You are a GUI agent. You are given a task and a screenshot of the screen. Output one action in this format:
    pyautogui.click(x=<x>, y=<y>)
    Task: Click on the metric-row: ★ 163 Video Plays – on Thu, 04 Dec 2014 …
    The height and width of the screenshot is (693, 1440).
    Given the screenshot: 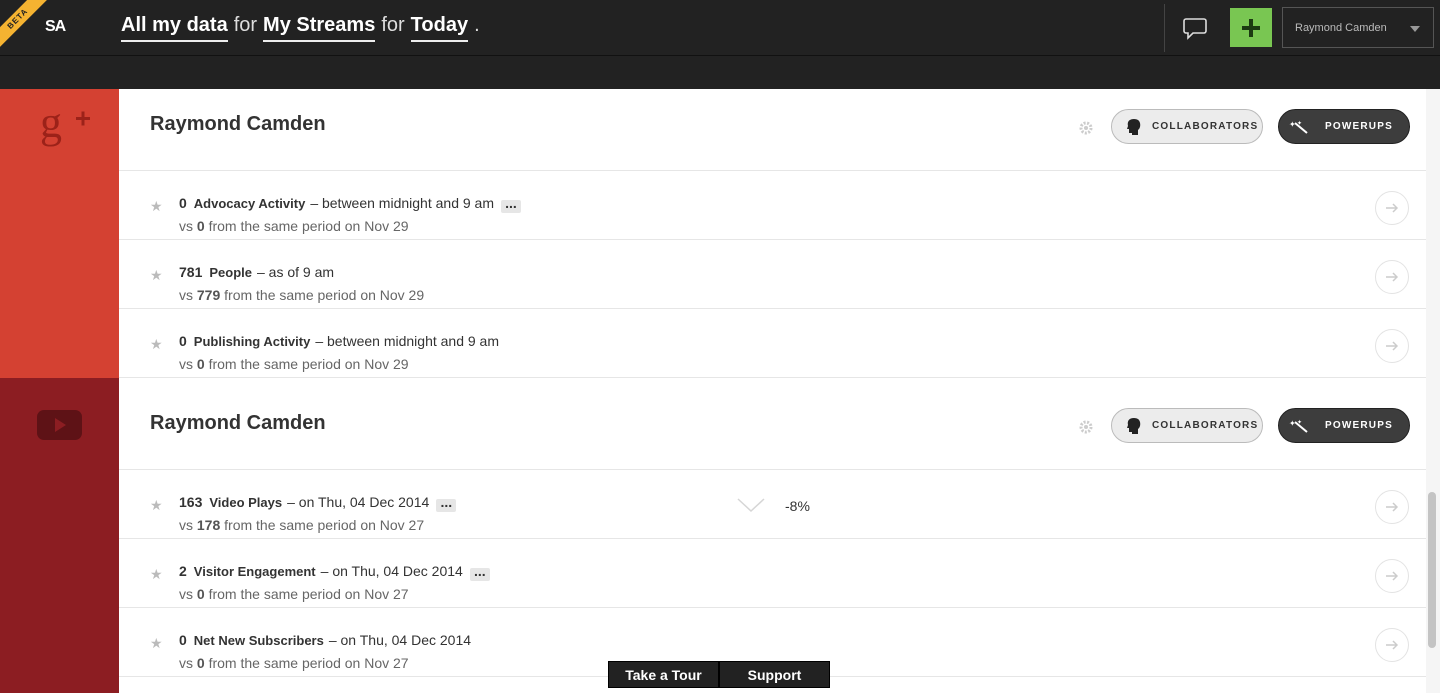 What is the action you would take?
    pyautogui.click(x=772, y=504)
    